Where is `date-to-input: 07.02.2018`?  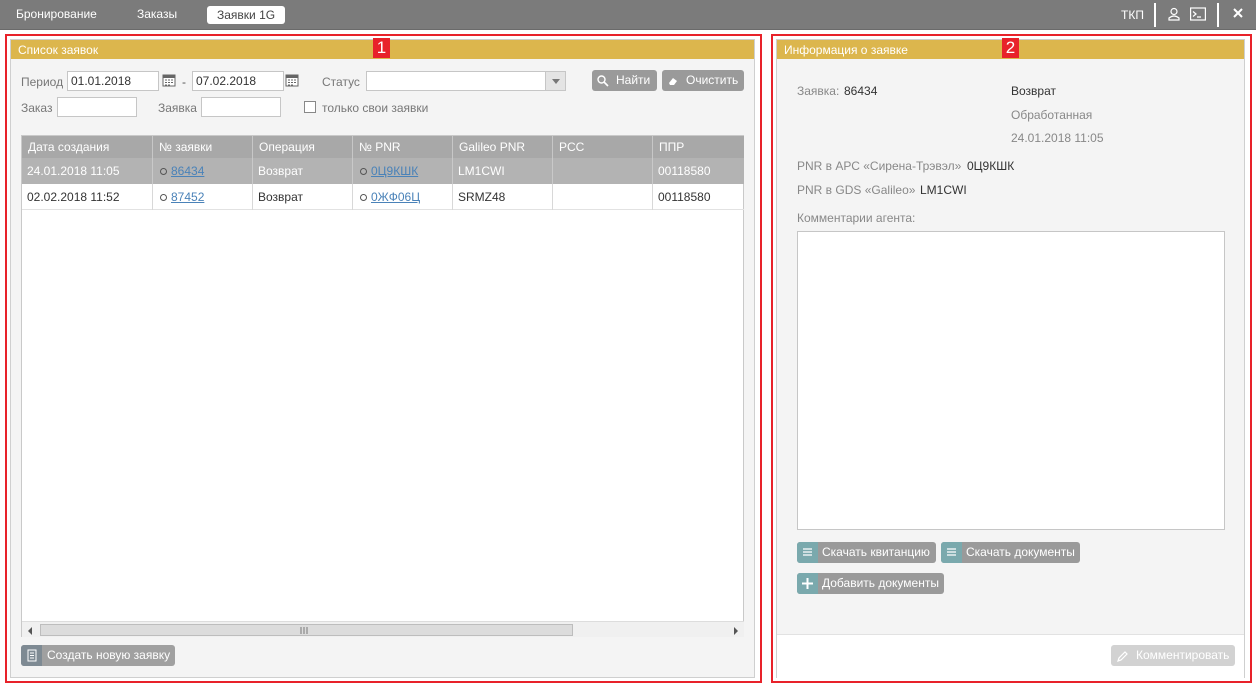
date-to-input: 07.02.2018 is located at coordinates (238, 81).